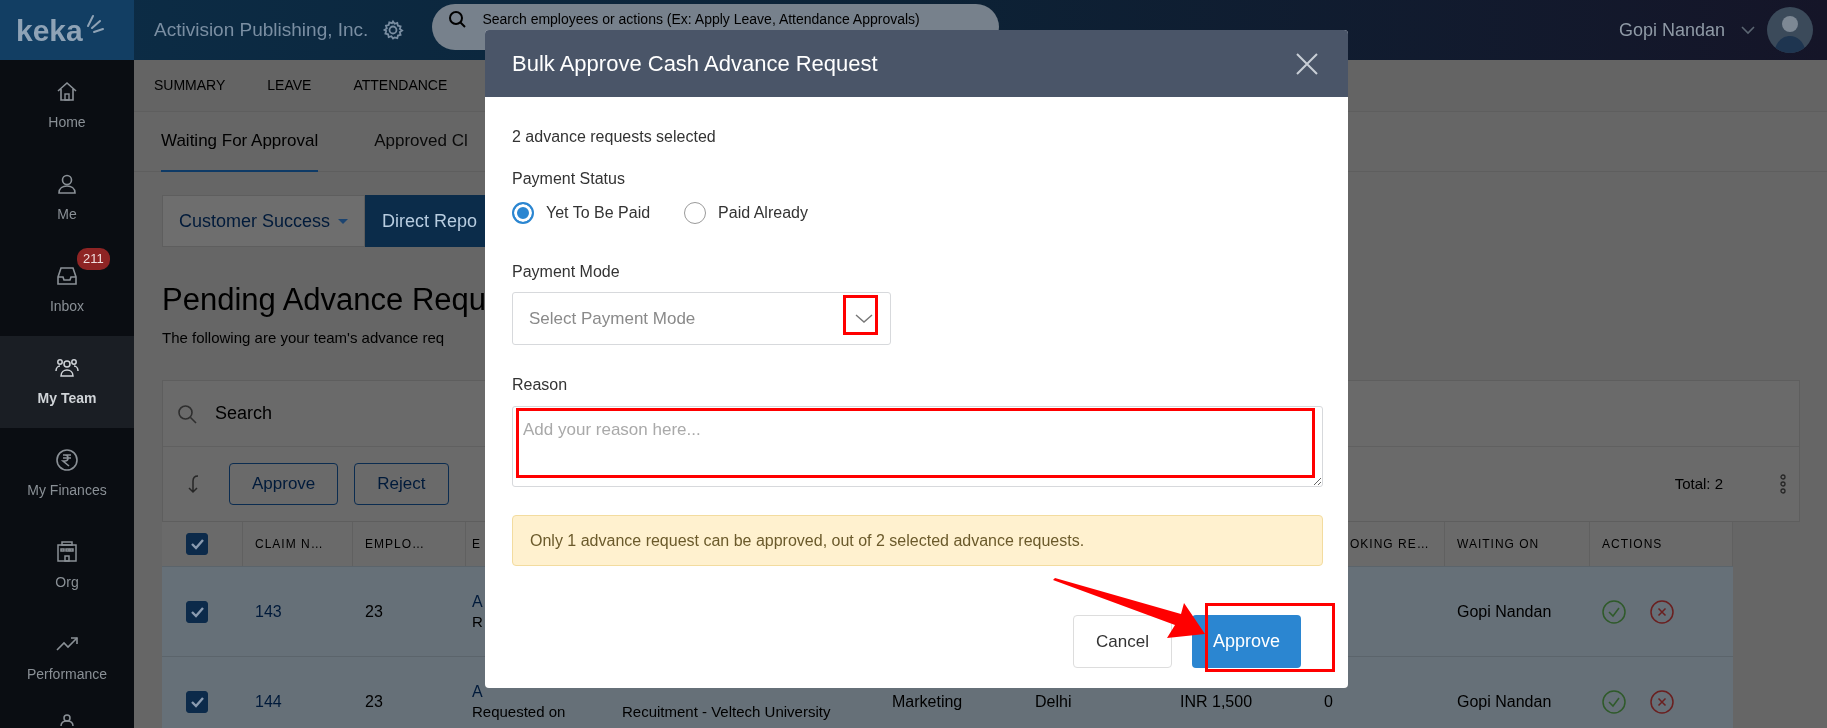 Image resolution: width=1827 pixels, height=728 pixels. I want to click on sort-icon, so click(193, 484).